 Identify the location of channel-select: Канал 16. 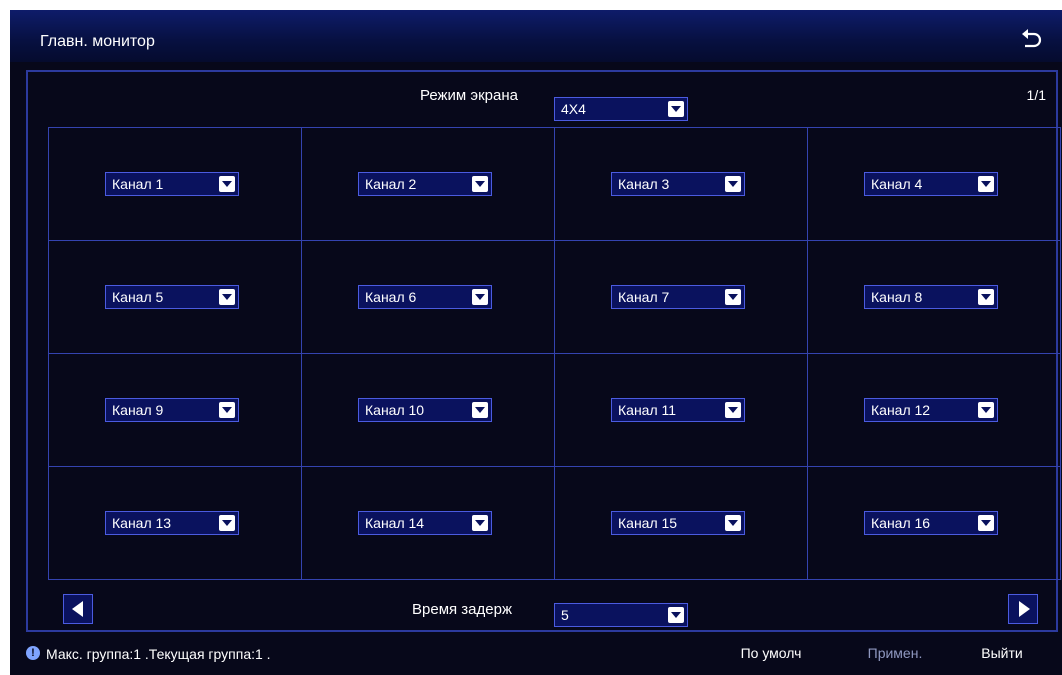
(931, 523).